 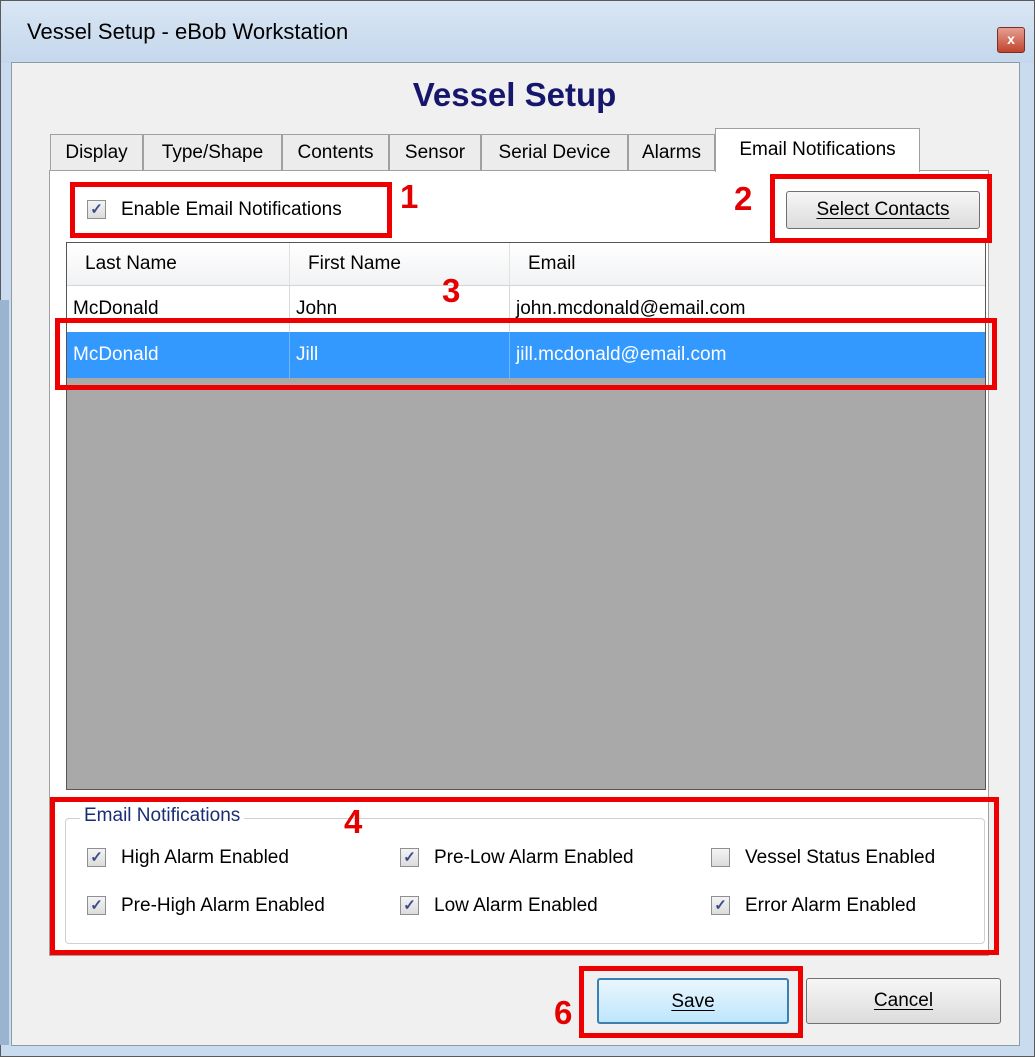 I want to click on error-alarm-label: Error Alarm Enabled, so click(x=830, y=906).